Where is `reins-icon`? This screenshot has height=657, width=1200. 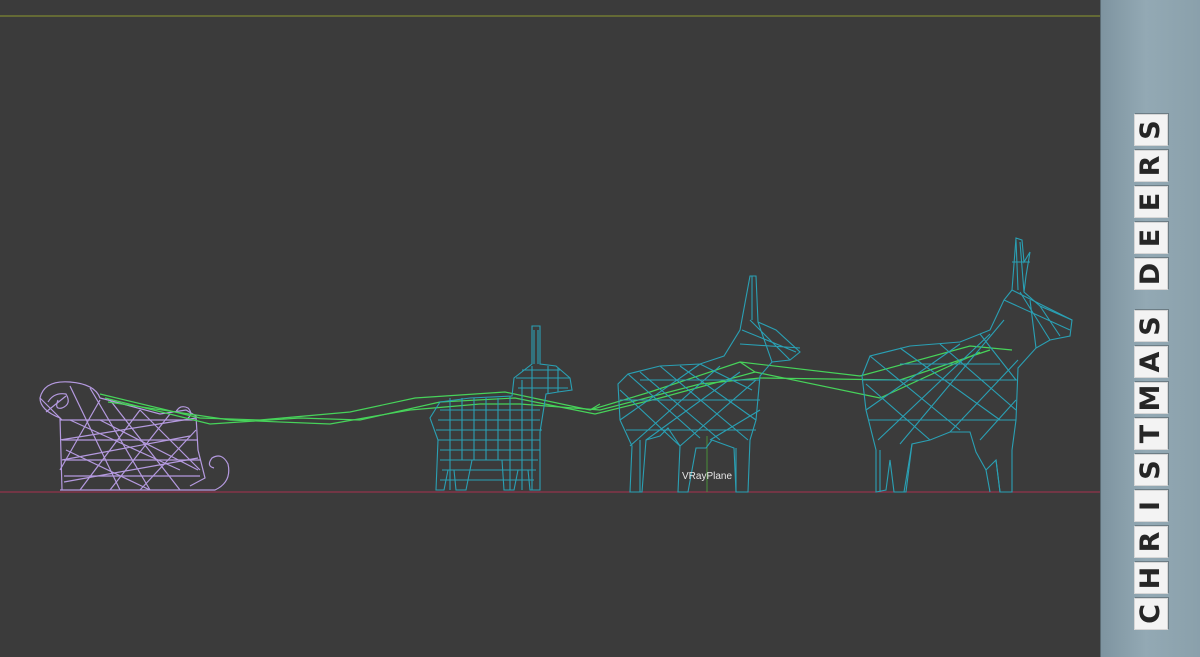 reins-icon is located at coordinates (556, 385).